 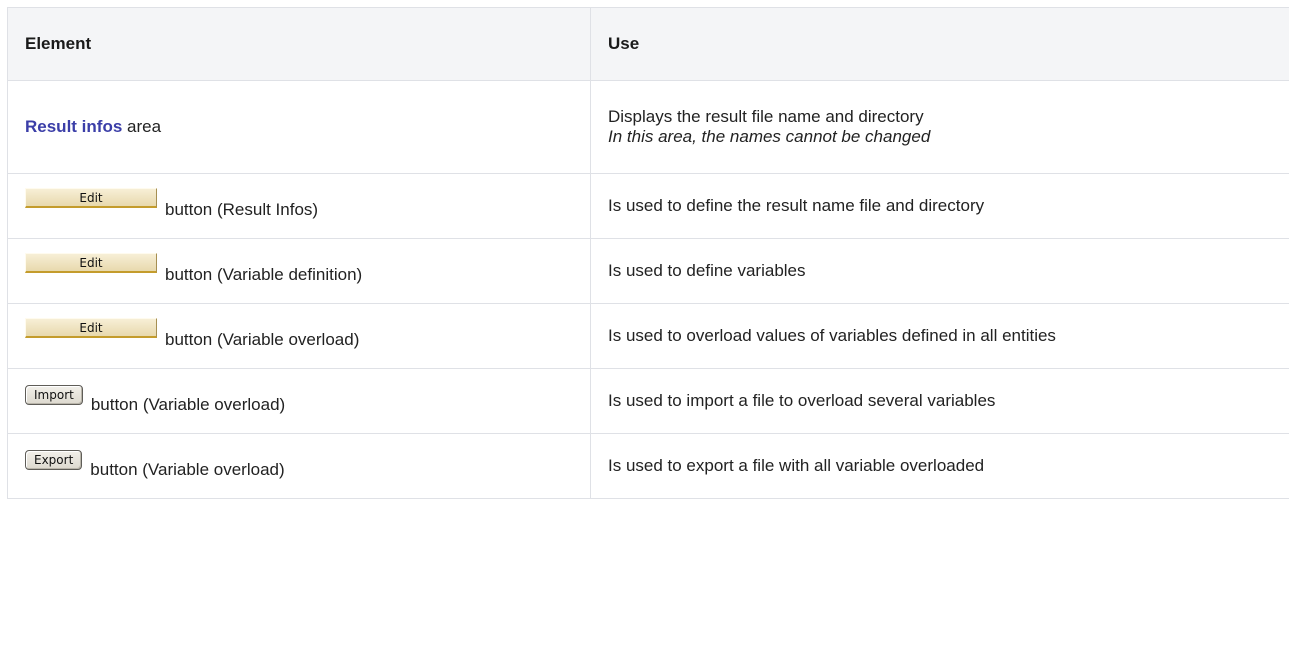 I want to click on import-button-image: Import, so click(x=54, y=395).